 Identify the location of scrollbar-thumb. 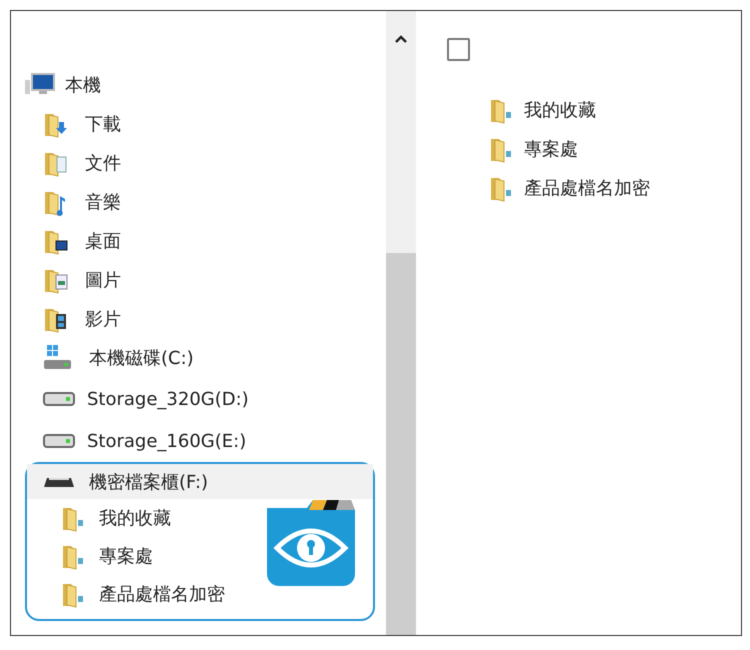
(401, 444).